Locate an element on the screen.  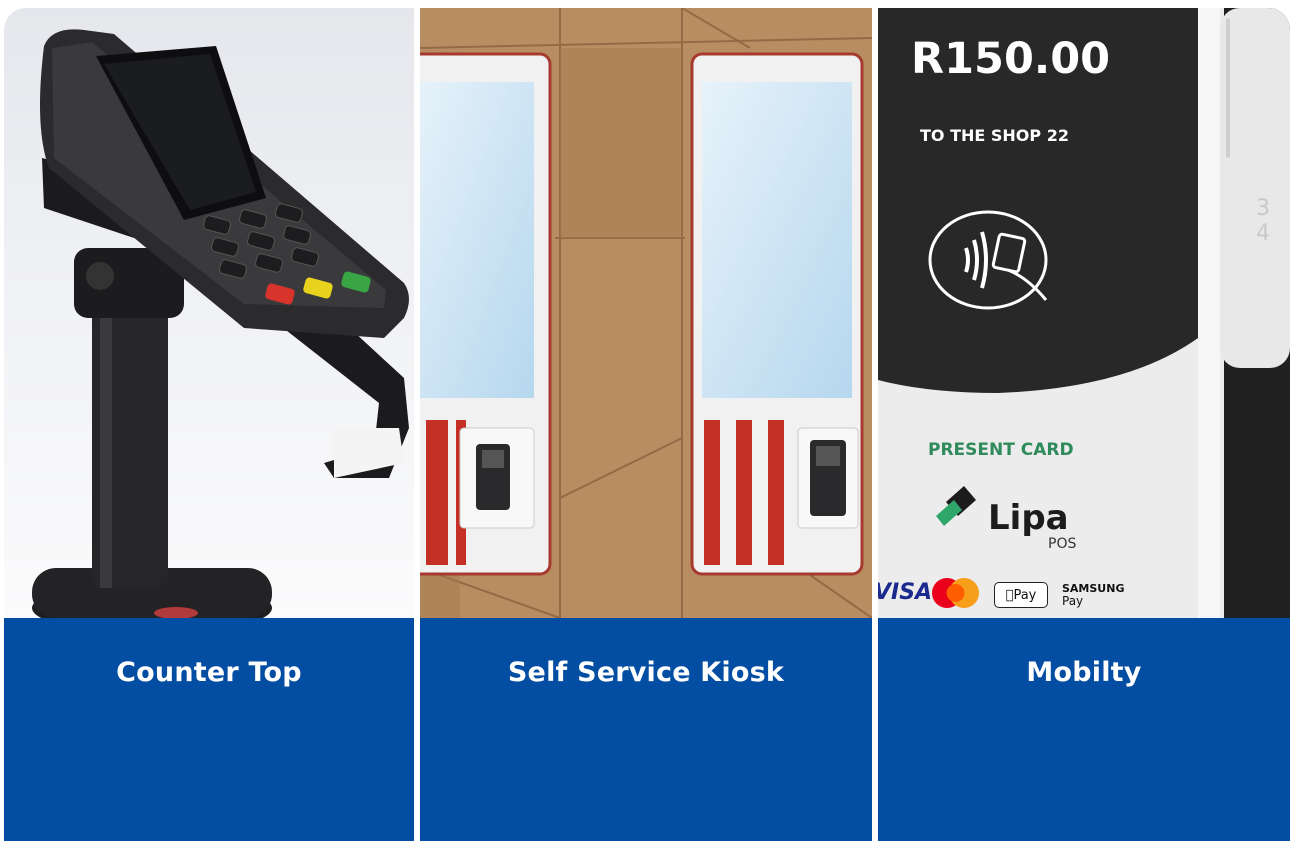
visa-logo: VISA is located at coordinates (905, 592).